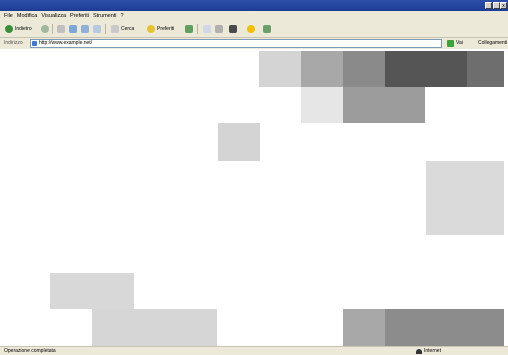  I want to click on refresh-icon, so click(73, 29).